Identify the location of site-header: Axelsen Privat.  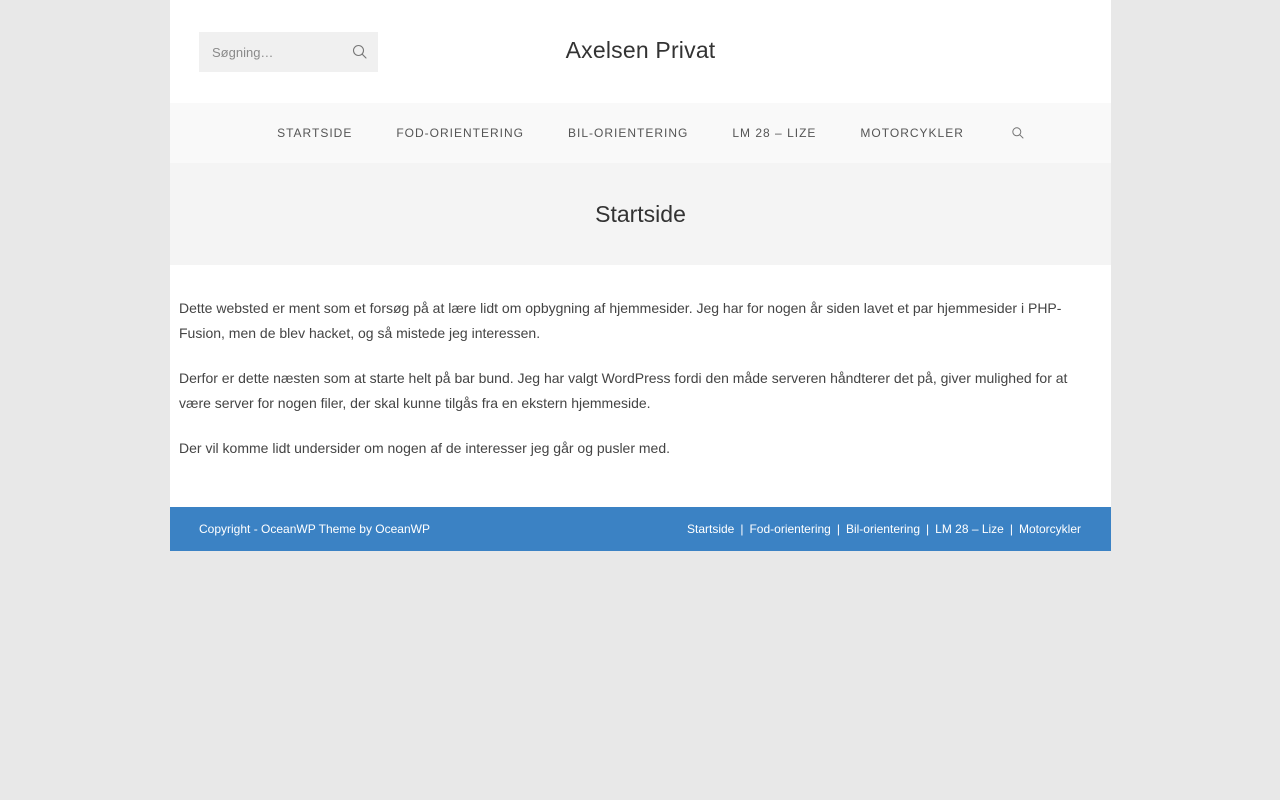
(640, 51).